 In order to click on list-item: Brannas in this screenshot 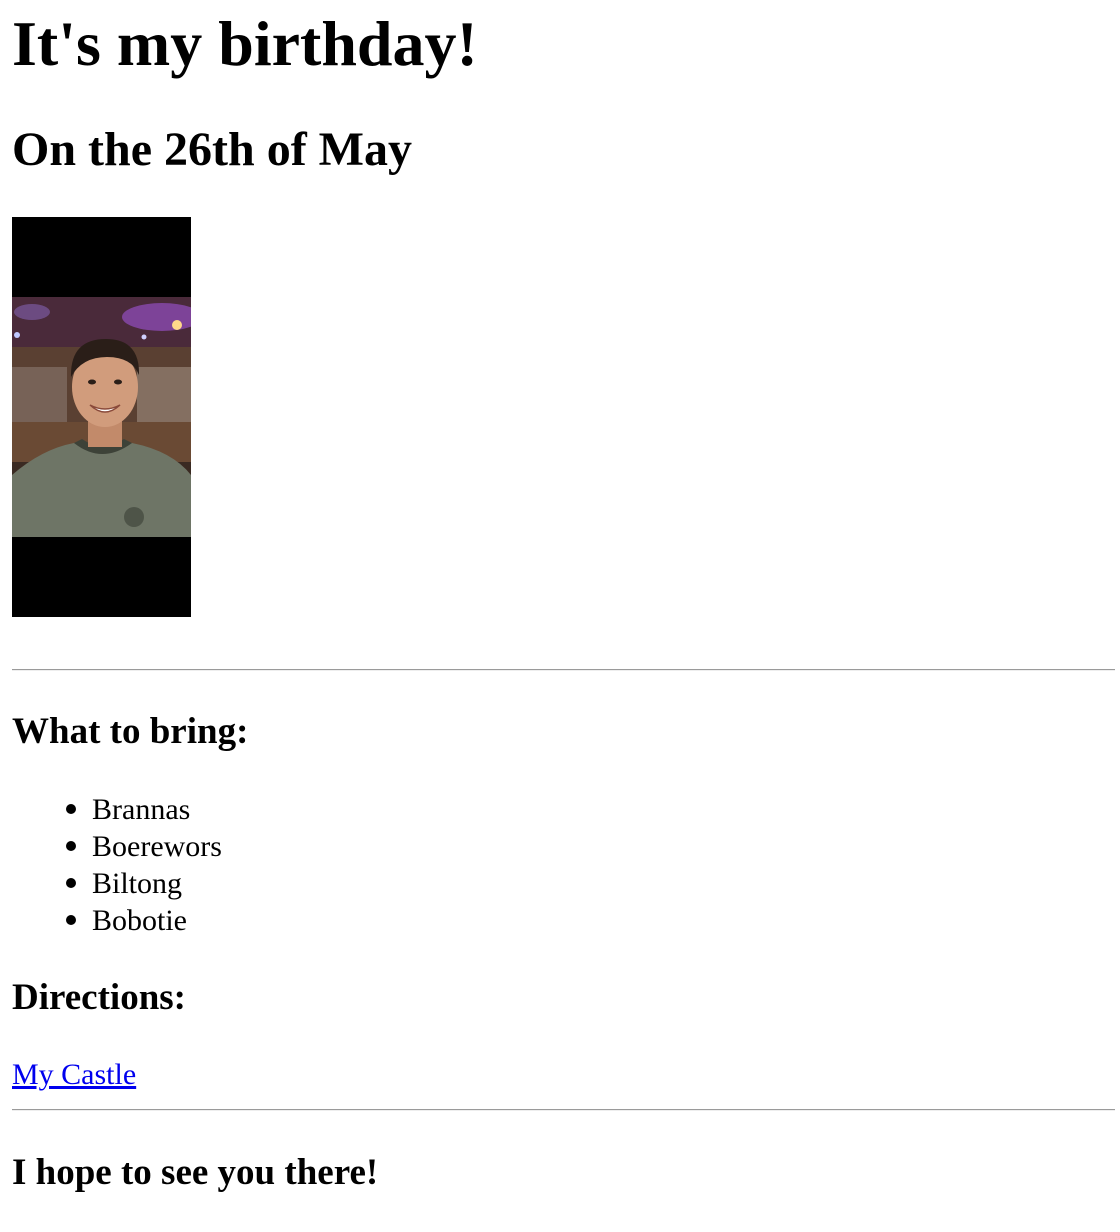, I will do `click(117, 809)`.